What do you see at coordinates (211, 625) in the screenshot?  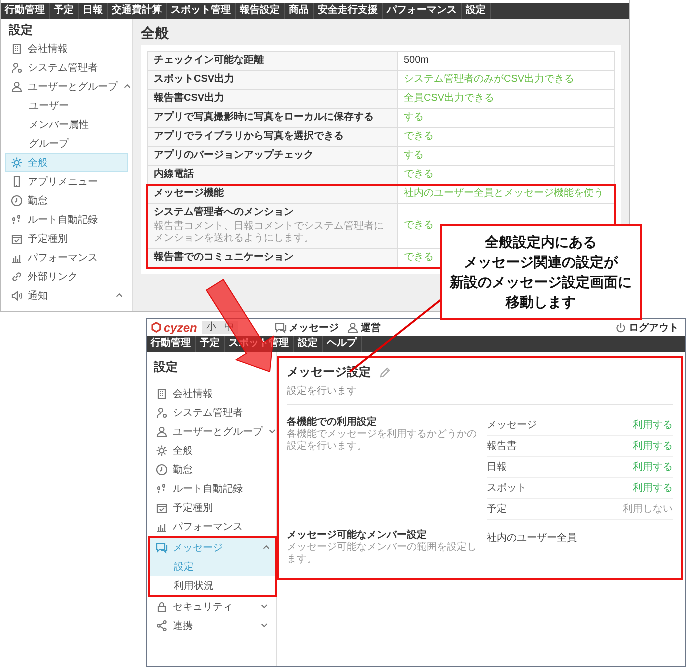 I see `sidebar-item: 連携` at bounding box center [211, 625].